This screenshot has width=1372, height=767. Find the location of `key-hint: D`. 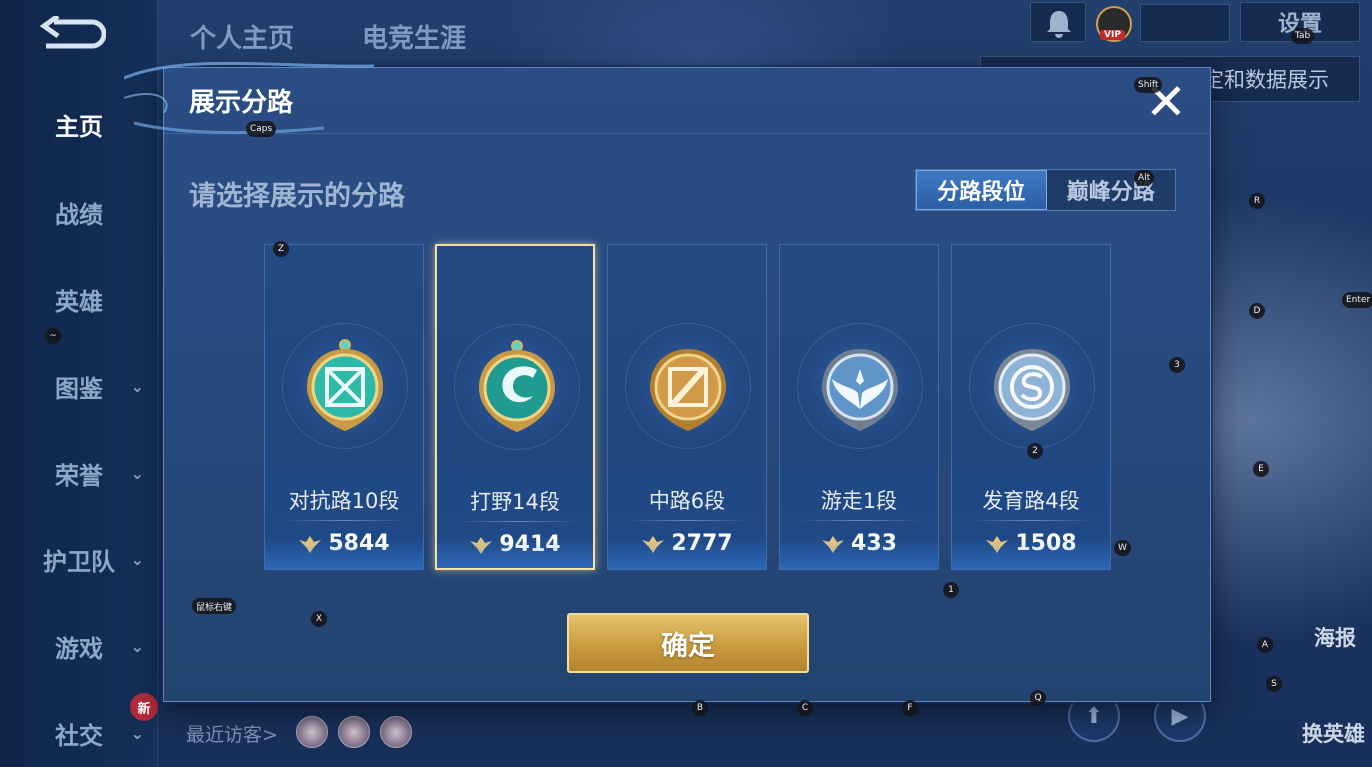

key-hint: D is located at coordinates (1257, 311).